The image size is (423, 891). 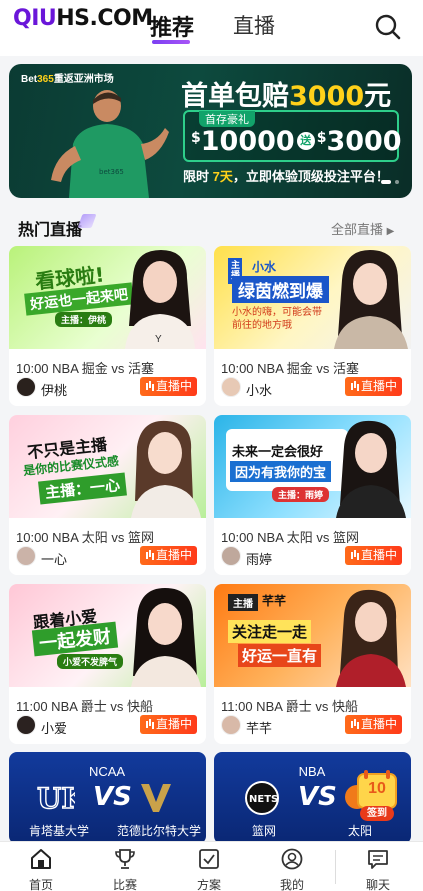 I want to click on checkin-floating-button: 10 签到, so click(x=377, y=794).